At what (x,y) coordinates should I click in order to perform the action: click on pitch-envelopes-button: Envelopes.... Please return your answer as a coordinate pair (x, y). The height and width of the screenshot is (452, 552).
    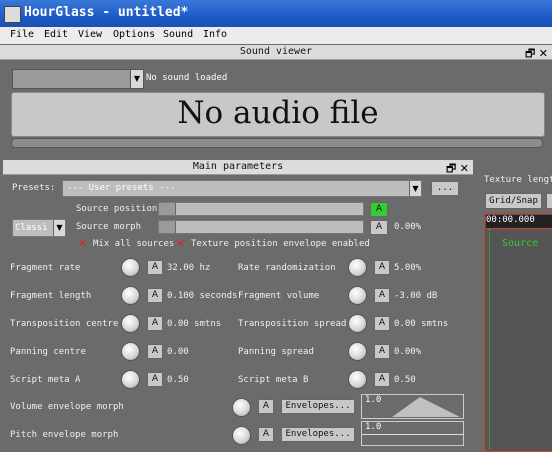
    Looking at the image, I should click on (318, 434).